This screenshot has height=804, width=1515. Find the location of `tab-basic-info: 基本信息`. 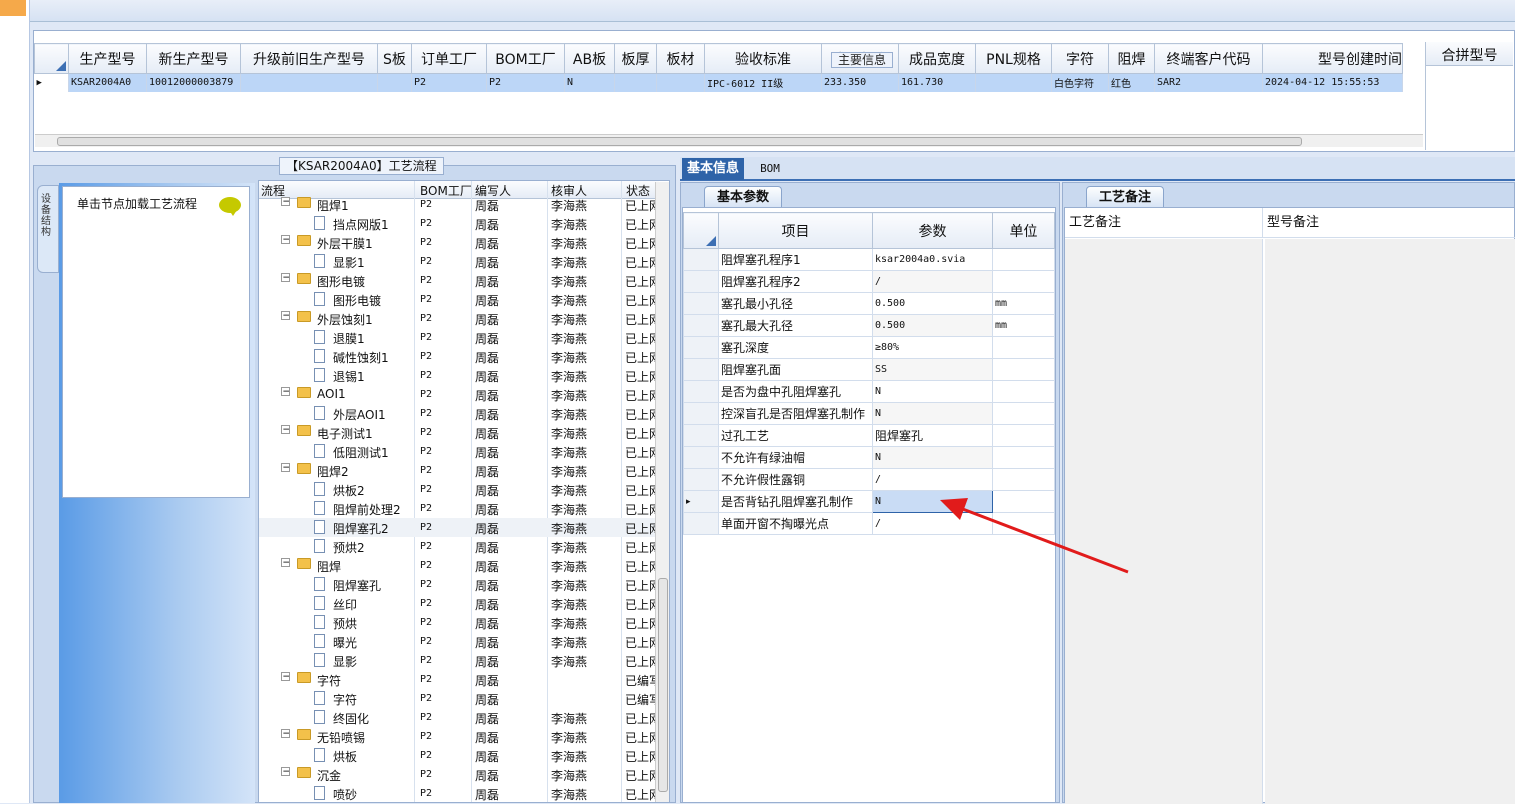

tab-basic-info: 基本信息 is located at coordinates (713, 169).